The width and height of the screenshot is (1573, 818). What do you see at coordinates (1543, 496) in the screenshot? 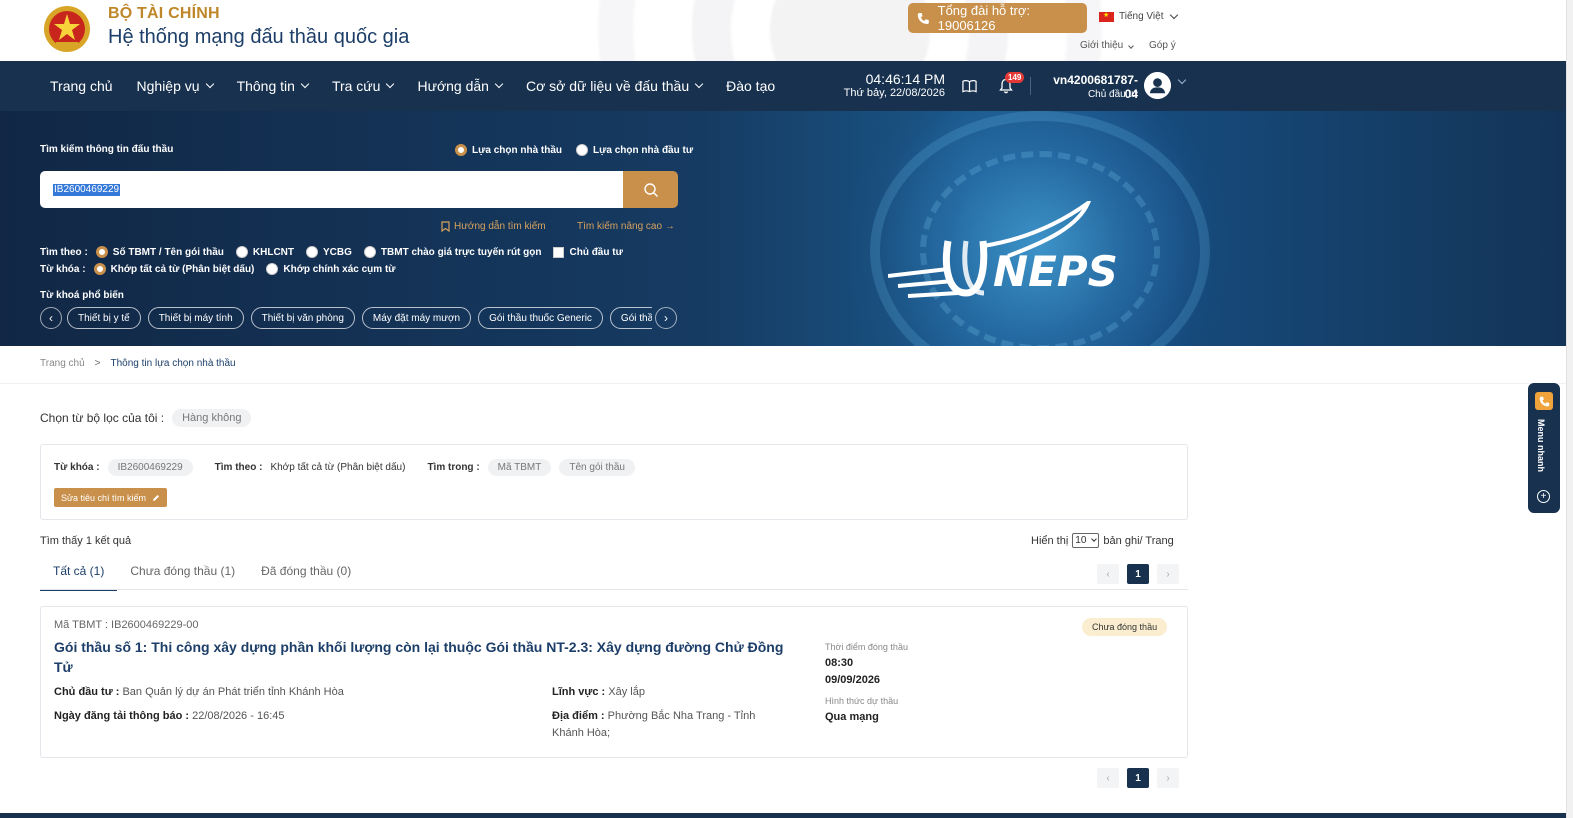
I see `plus-icon: +` at bounding box center [1543, 496].